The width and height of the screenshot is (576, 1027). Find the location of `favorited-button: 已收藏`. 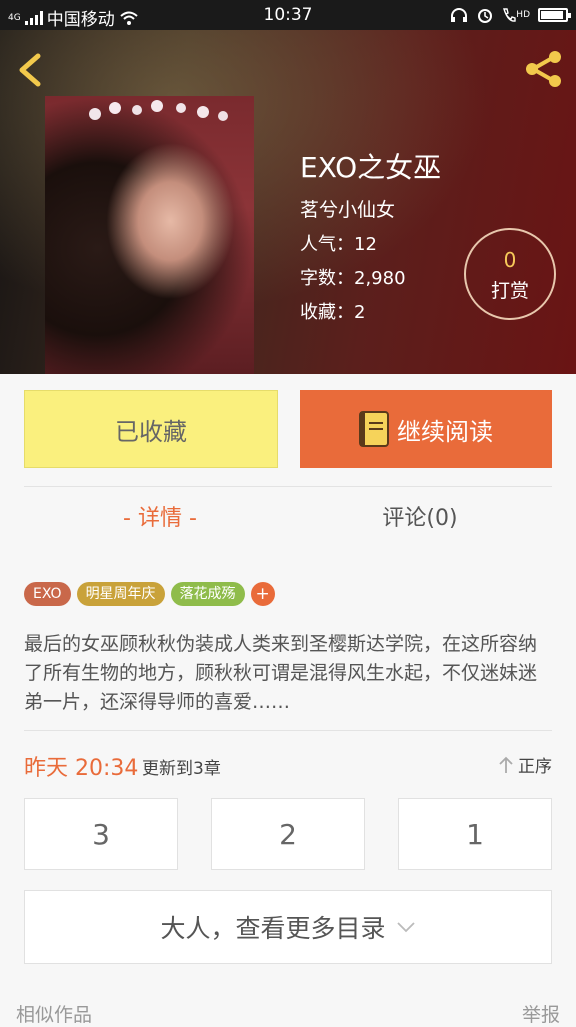

favorited-button: 已收藏 is located at coordinates (151, 429).